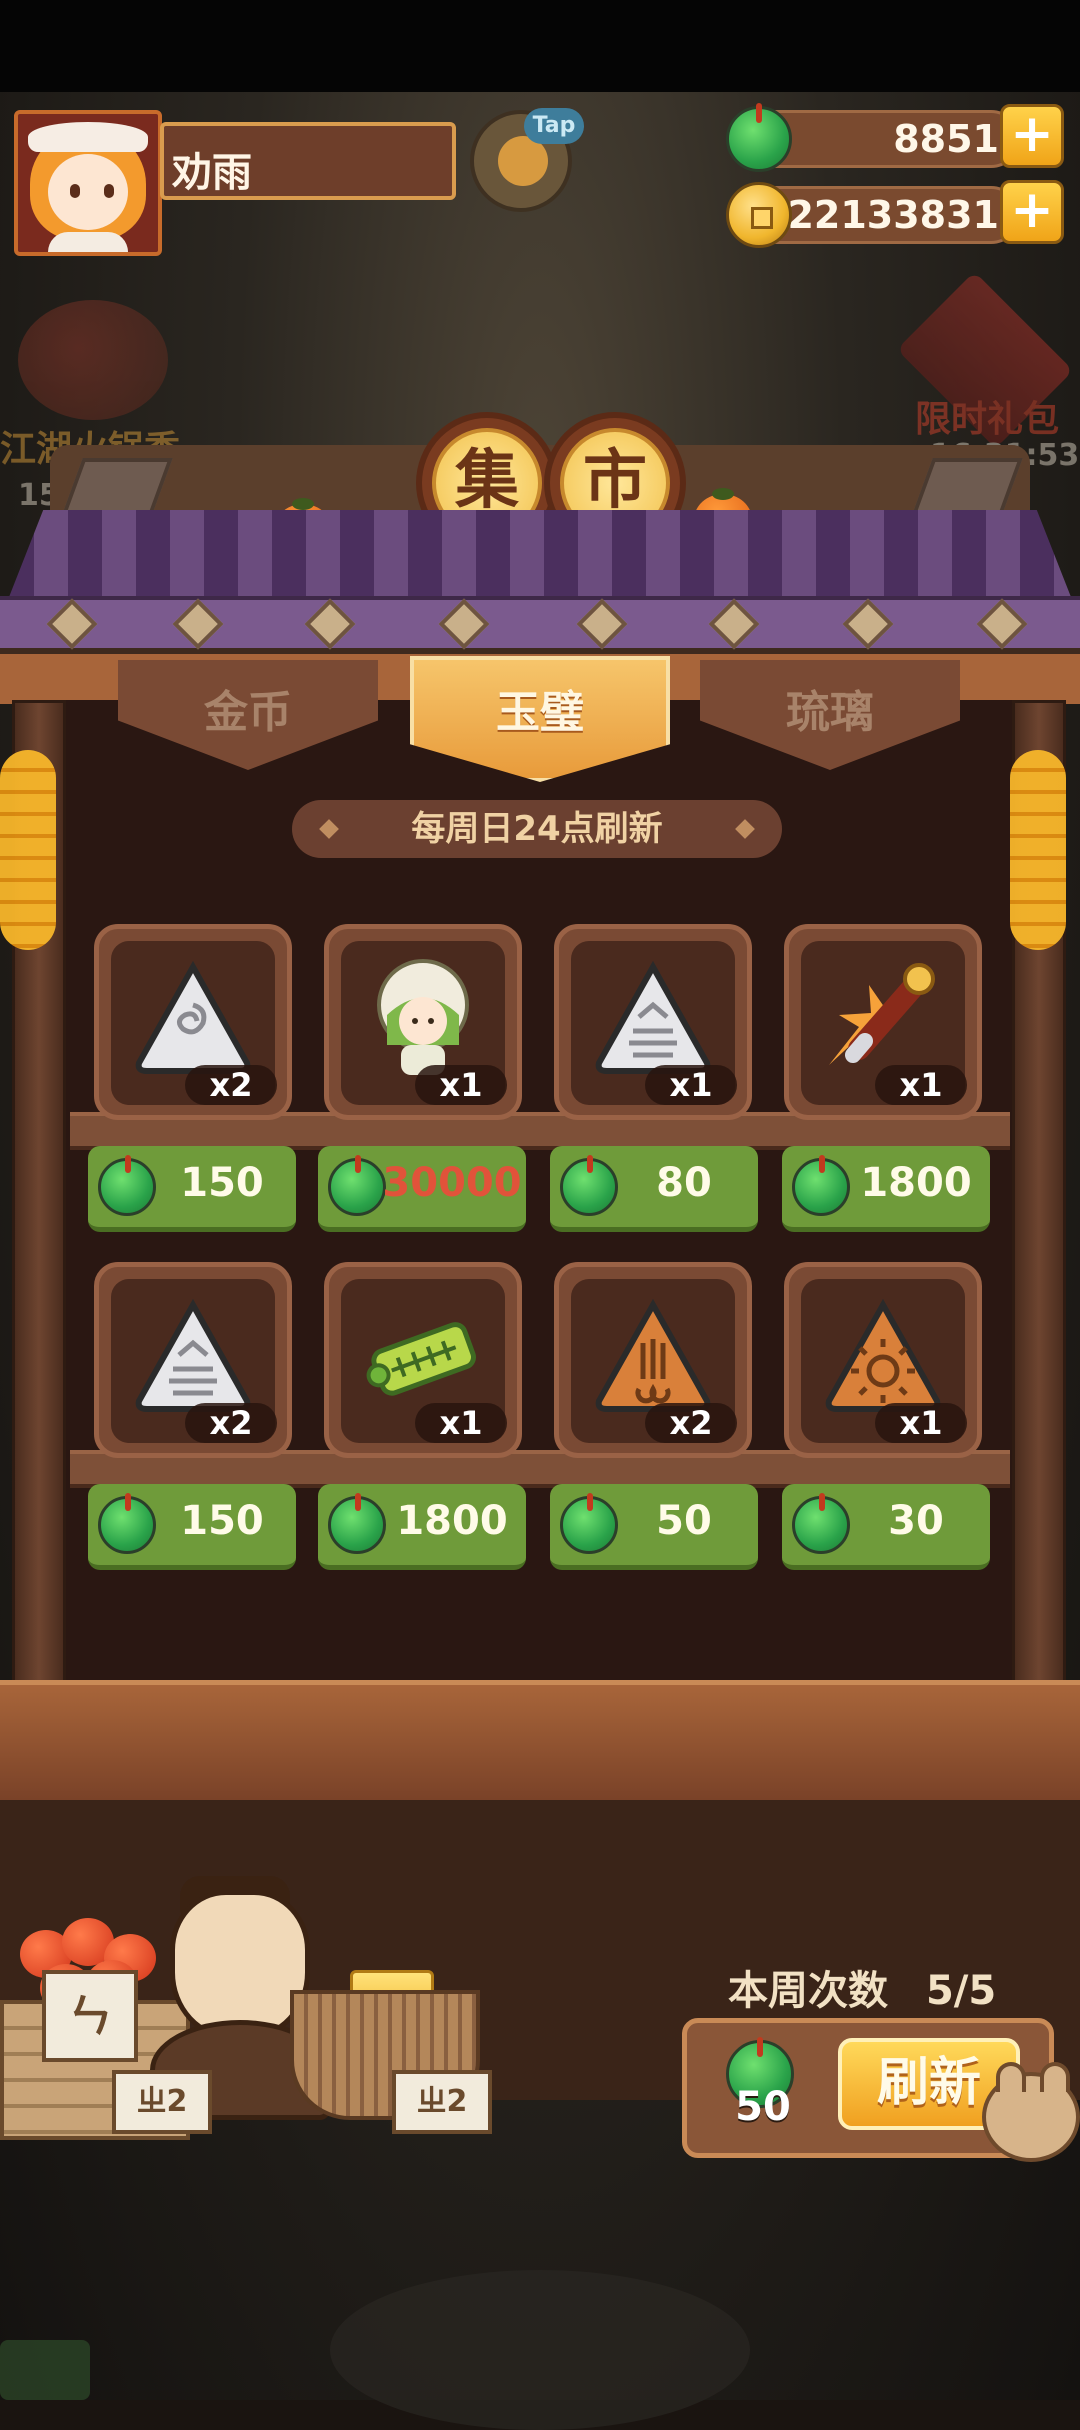  I want to click on refresh-cost: 50, so click(763, 2107).